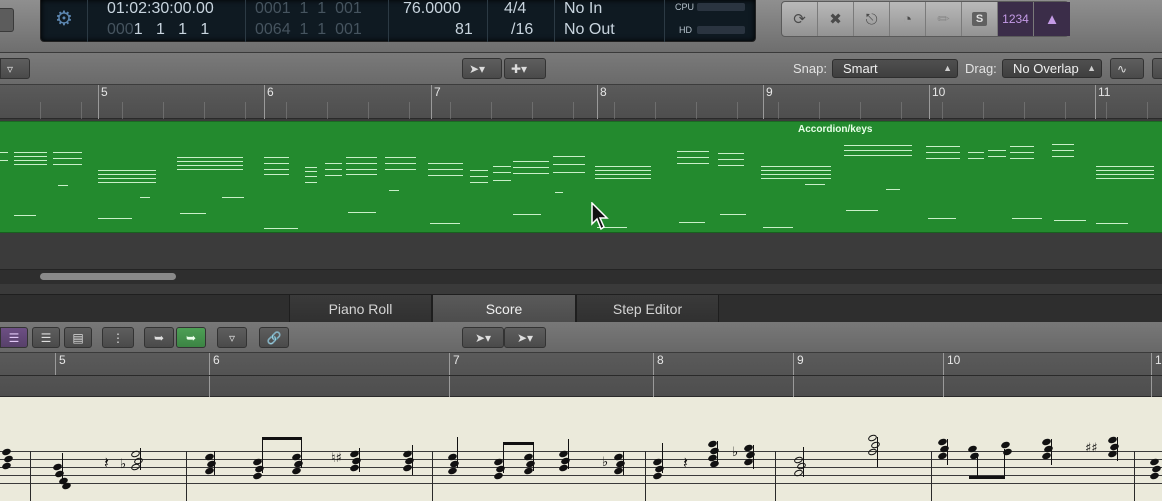 This screenshot has width=1162, height=501. I want to click on bar-position: 0001 1 1 1, so click(158, 30).